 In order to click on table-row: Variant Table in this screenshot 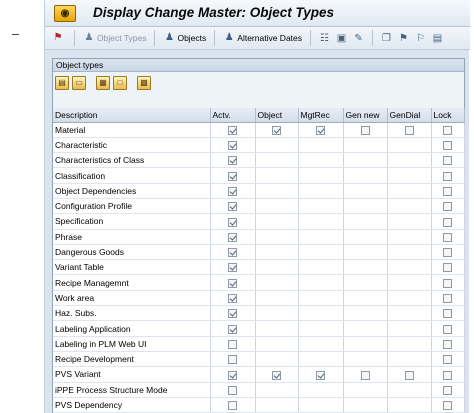, I will do `click(259, 267)`.